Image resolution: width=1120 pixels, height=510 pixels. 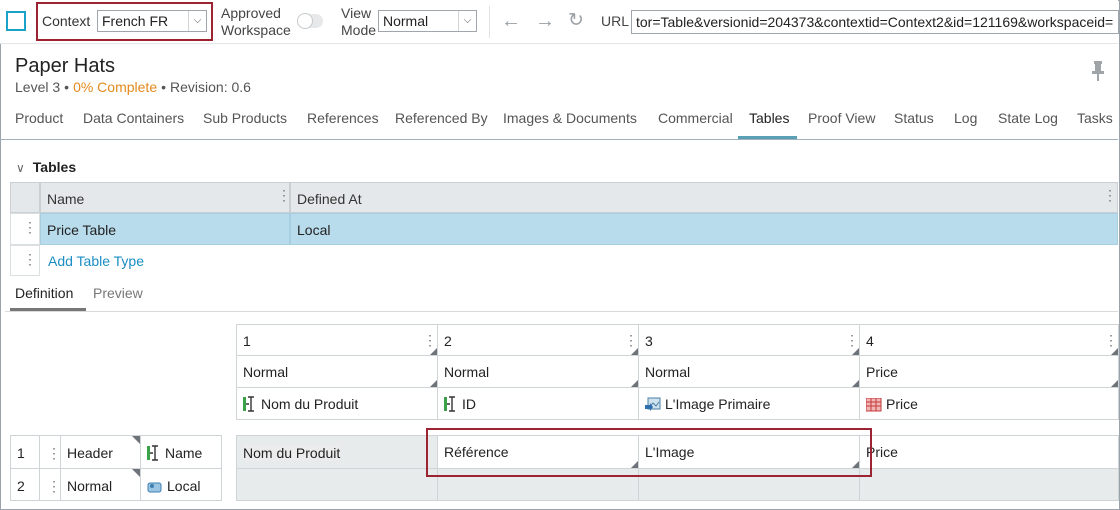 I want to click on tab-data-containers: Data Containers, so click(x=133, y=118).